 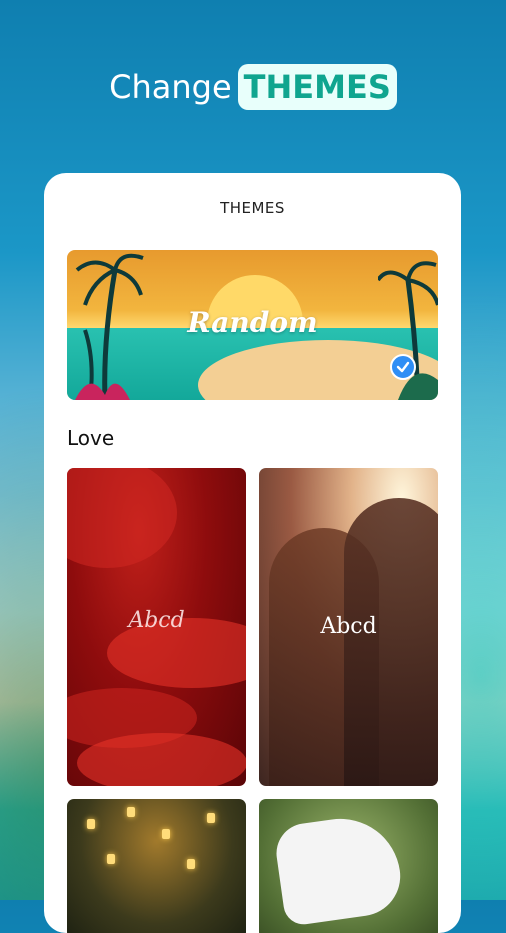 What do you see at coordinates (317, 87) in the screenshot?
I see `headline-highlight: THEMES` at bounding box center [317, 87].